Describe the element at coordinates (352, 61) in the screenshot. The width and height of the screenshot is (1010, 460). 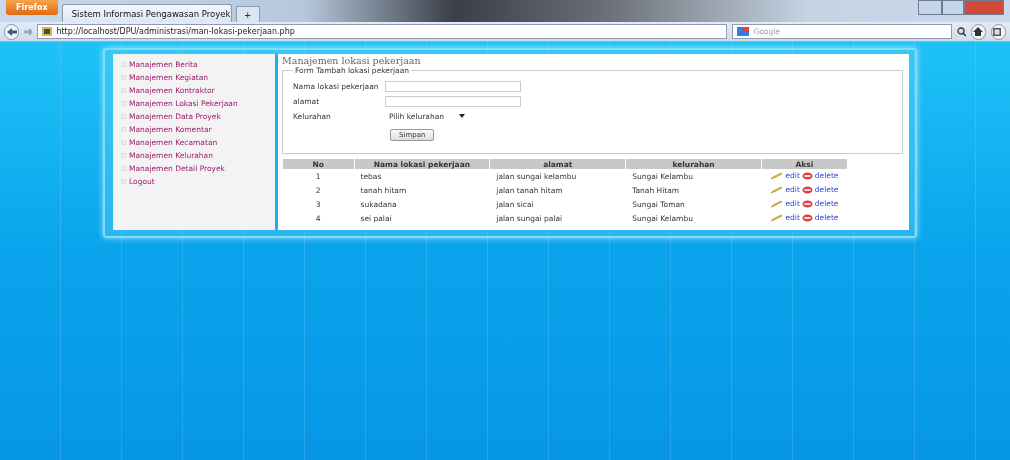
I see `page-title: Manajemen lokasi pekerjaan` at that location.